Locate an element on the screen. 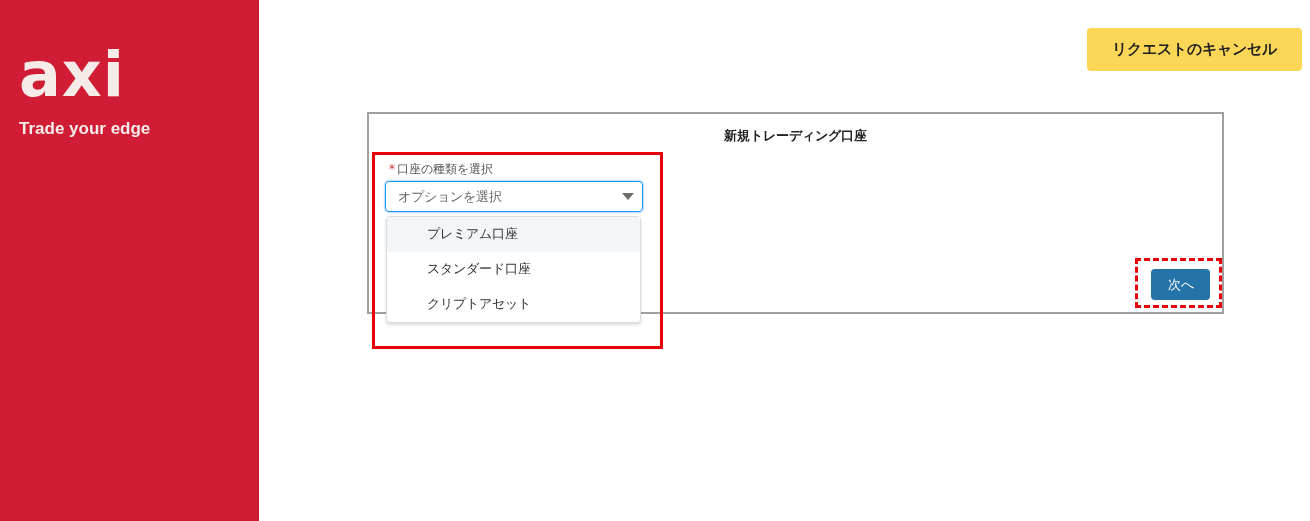 The height and width of the screenshot is (521, 1310). required-mark: * is located at coordinates (392, 169).